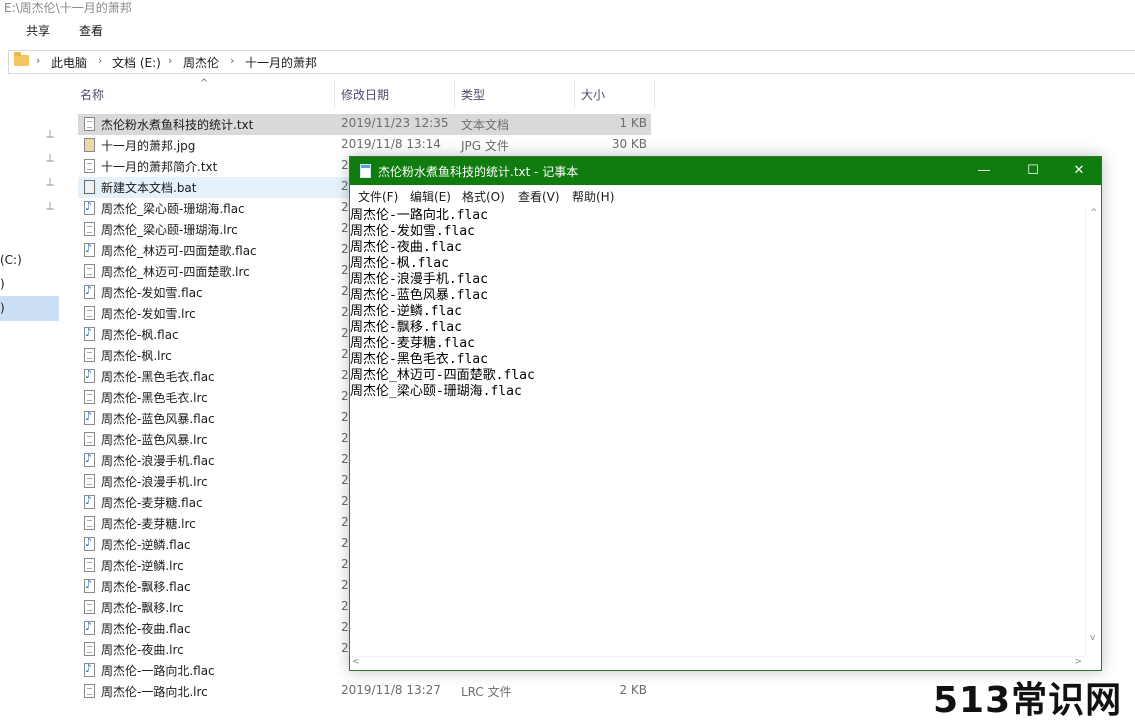  Describe the element at coordinates (539, 196) in the screenshot. I see `menu-view: 查看(V)` at that location.